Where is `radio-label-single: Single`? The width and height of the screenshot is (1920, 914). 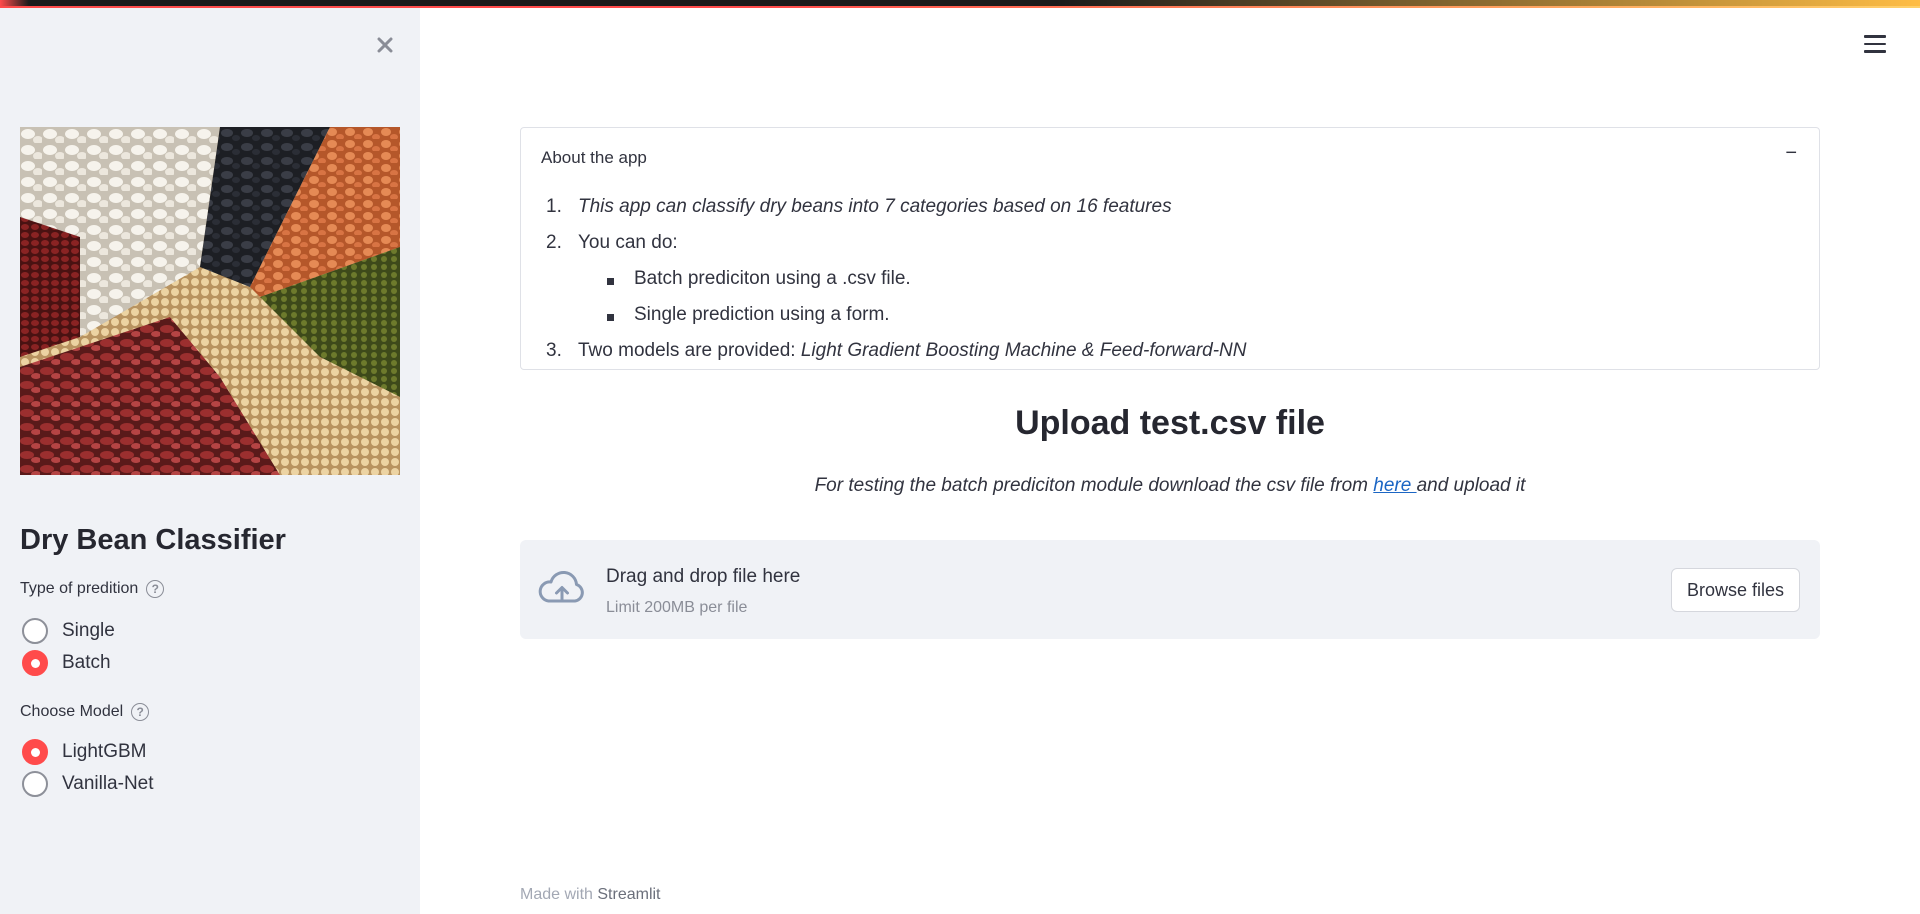
radio-label-single: Single is located at coordinates (88, 630).